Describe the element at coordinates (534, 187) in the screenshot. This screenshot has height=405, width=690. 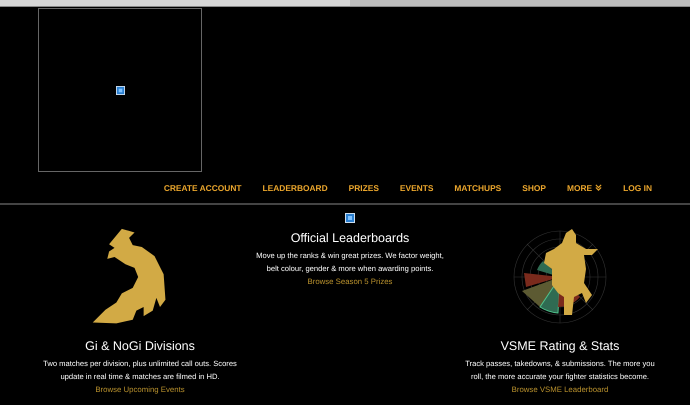
I see `nav-link: SHOP` at that location.